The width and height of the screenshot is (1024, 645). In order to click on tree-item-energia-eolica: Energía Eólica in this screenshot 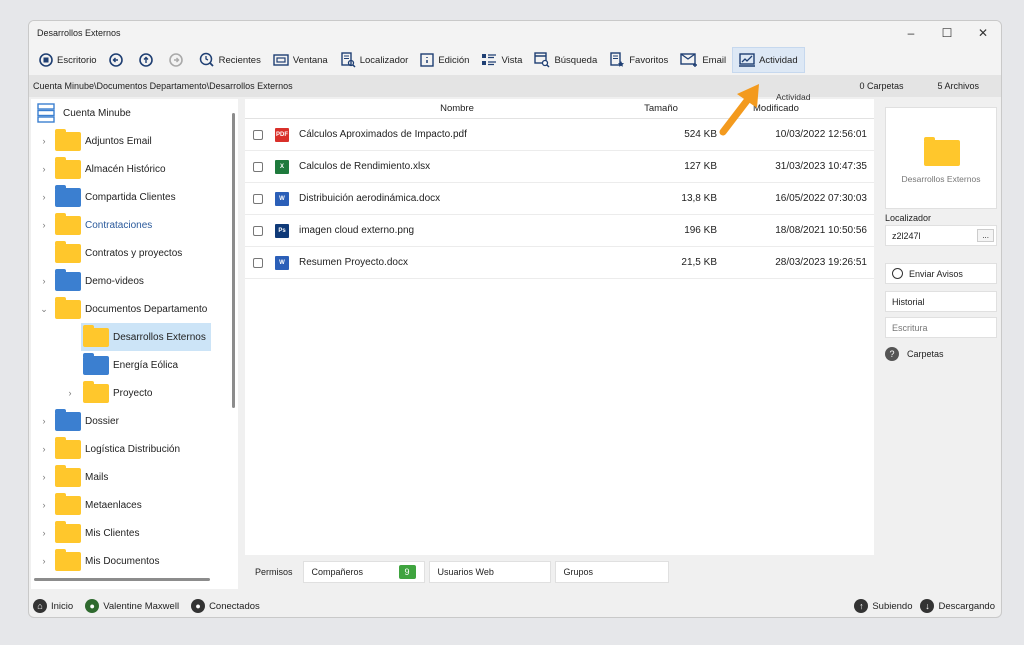, I will do `click(130, 364)`.